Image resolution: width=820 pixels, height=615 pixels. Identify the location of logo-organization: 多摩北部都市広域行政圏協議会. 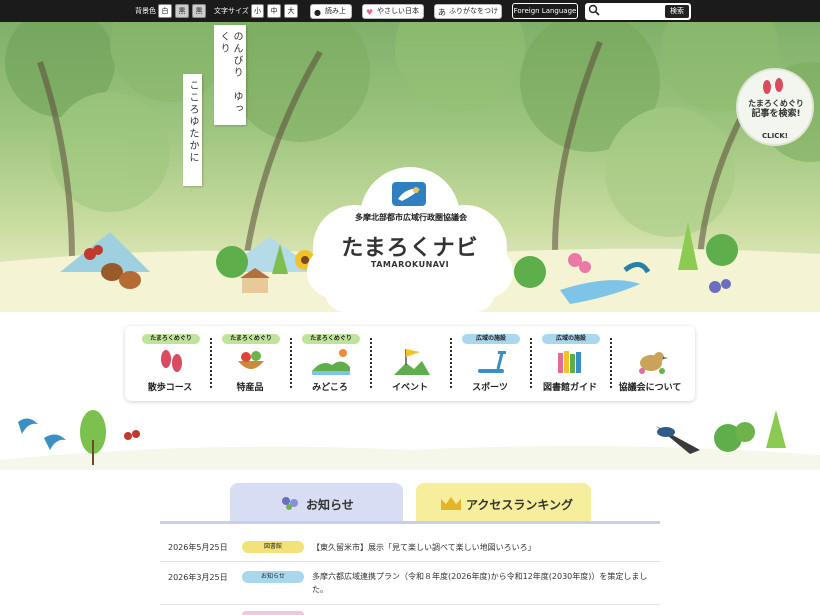
(411, 217).